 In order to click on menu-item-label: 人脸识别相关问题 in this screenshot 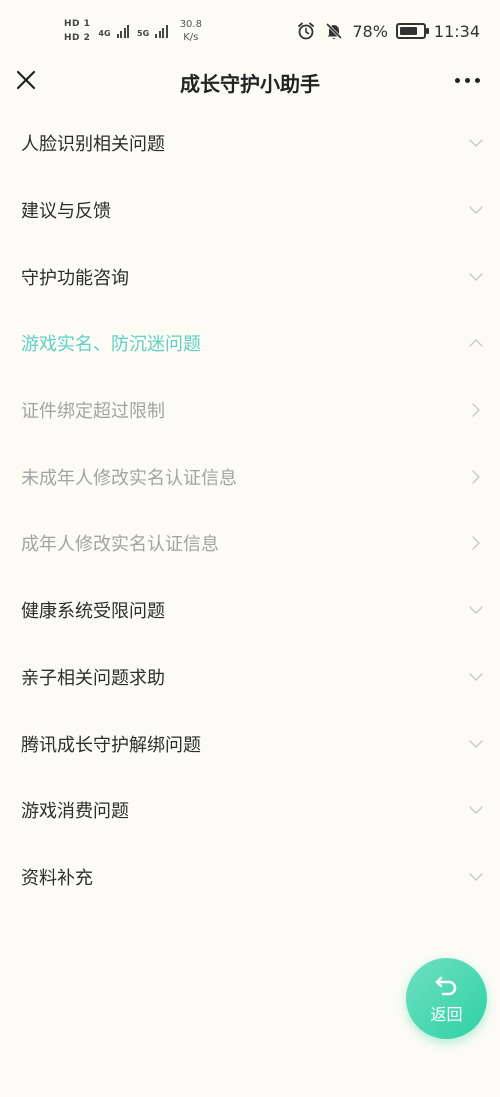, I will do `click(93, 145)`.